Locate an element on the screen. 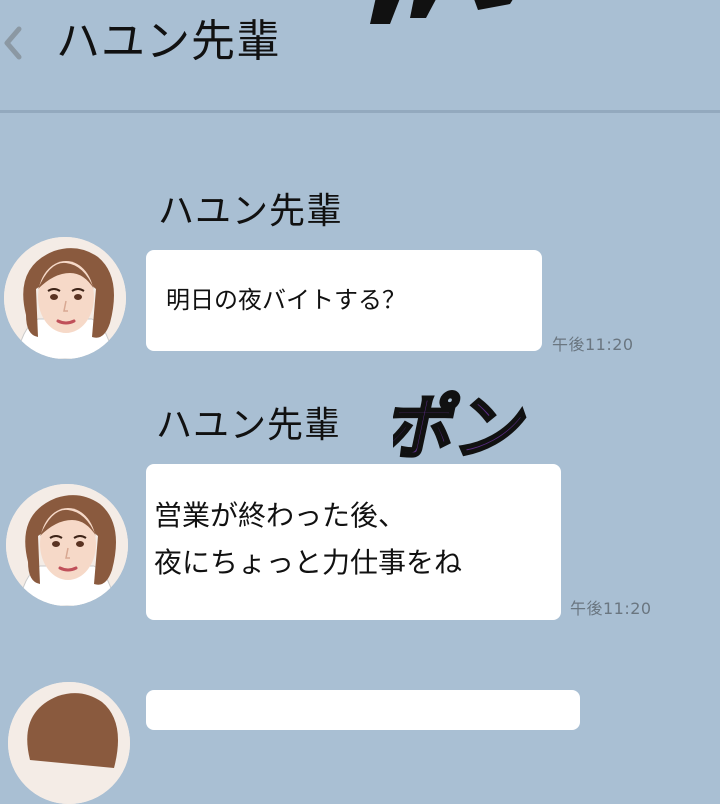 Image resolution: width=720 pixels, height=804 pixels. message-text: 明日の夜バイトする？ is located at coordinates (286, 300).